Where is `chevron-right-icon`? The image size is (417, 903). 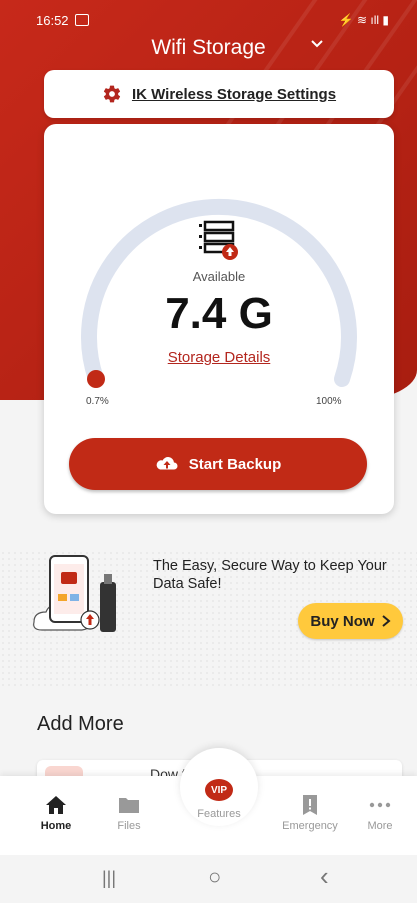
chevron-right-icon is located at coordinates (386, 621).